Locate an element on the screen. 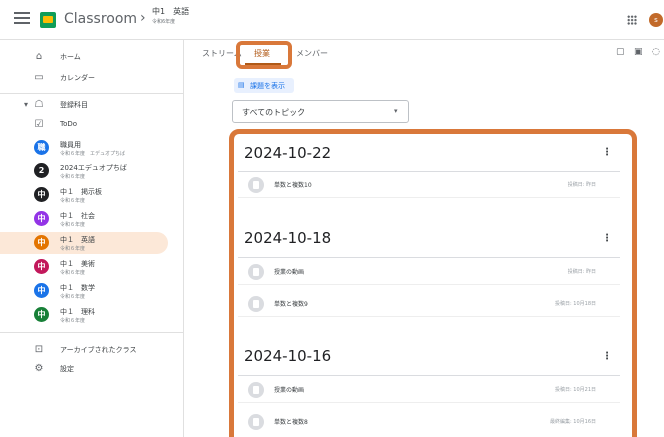 The image size is (664, 437). sidebar-item-label: 設定 is located at coordinates (67, 369).